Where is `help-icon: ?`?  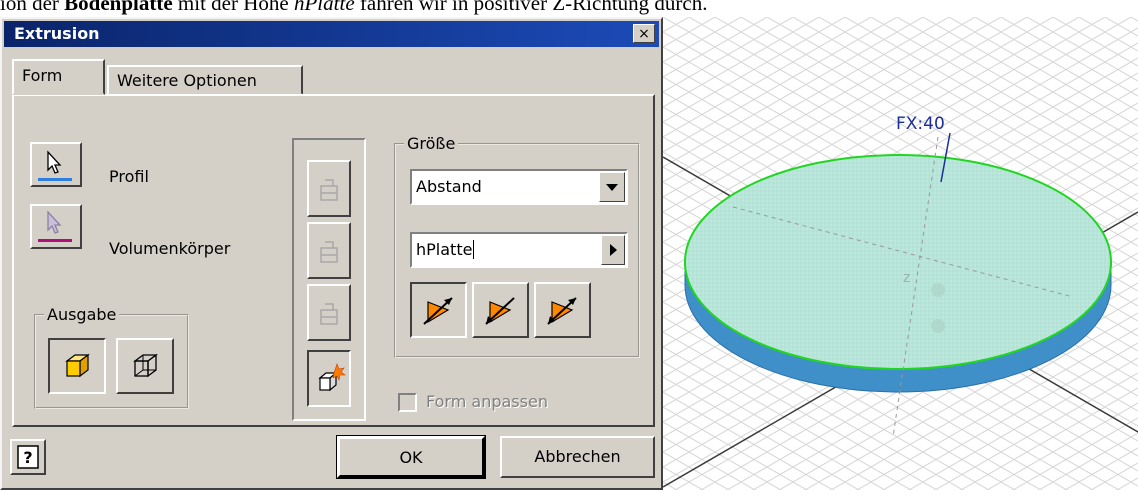
help-icon: ? is located at coordinates (28, 457).